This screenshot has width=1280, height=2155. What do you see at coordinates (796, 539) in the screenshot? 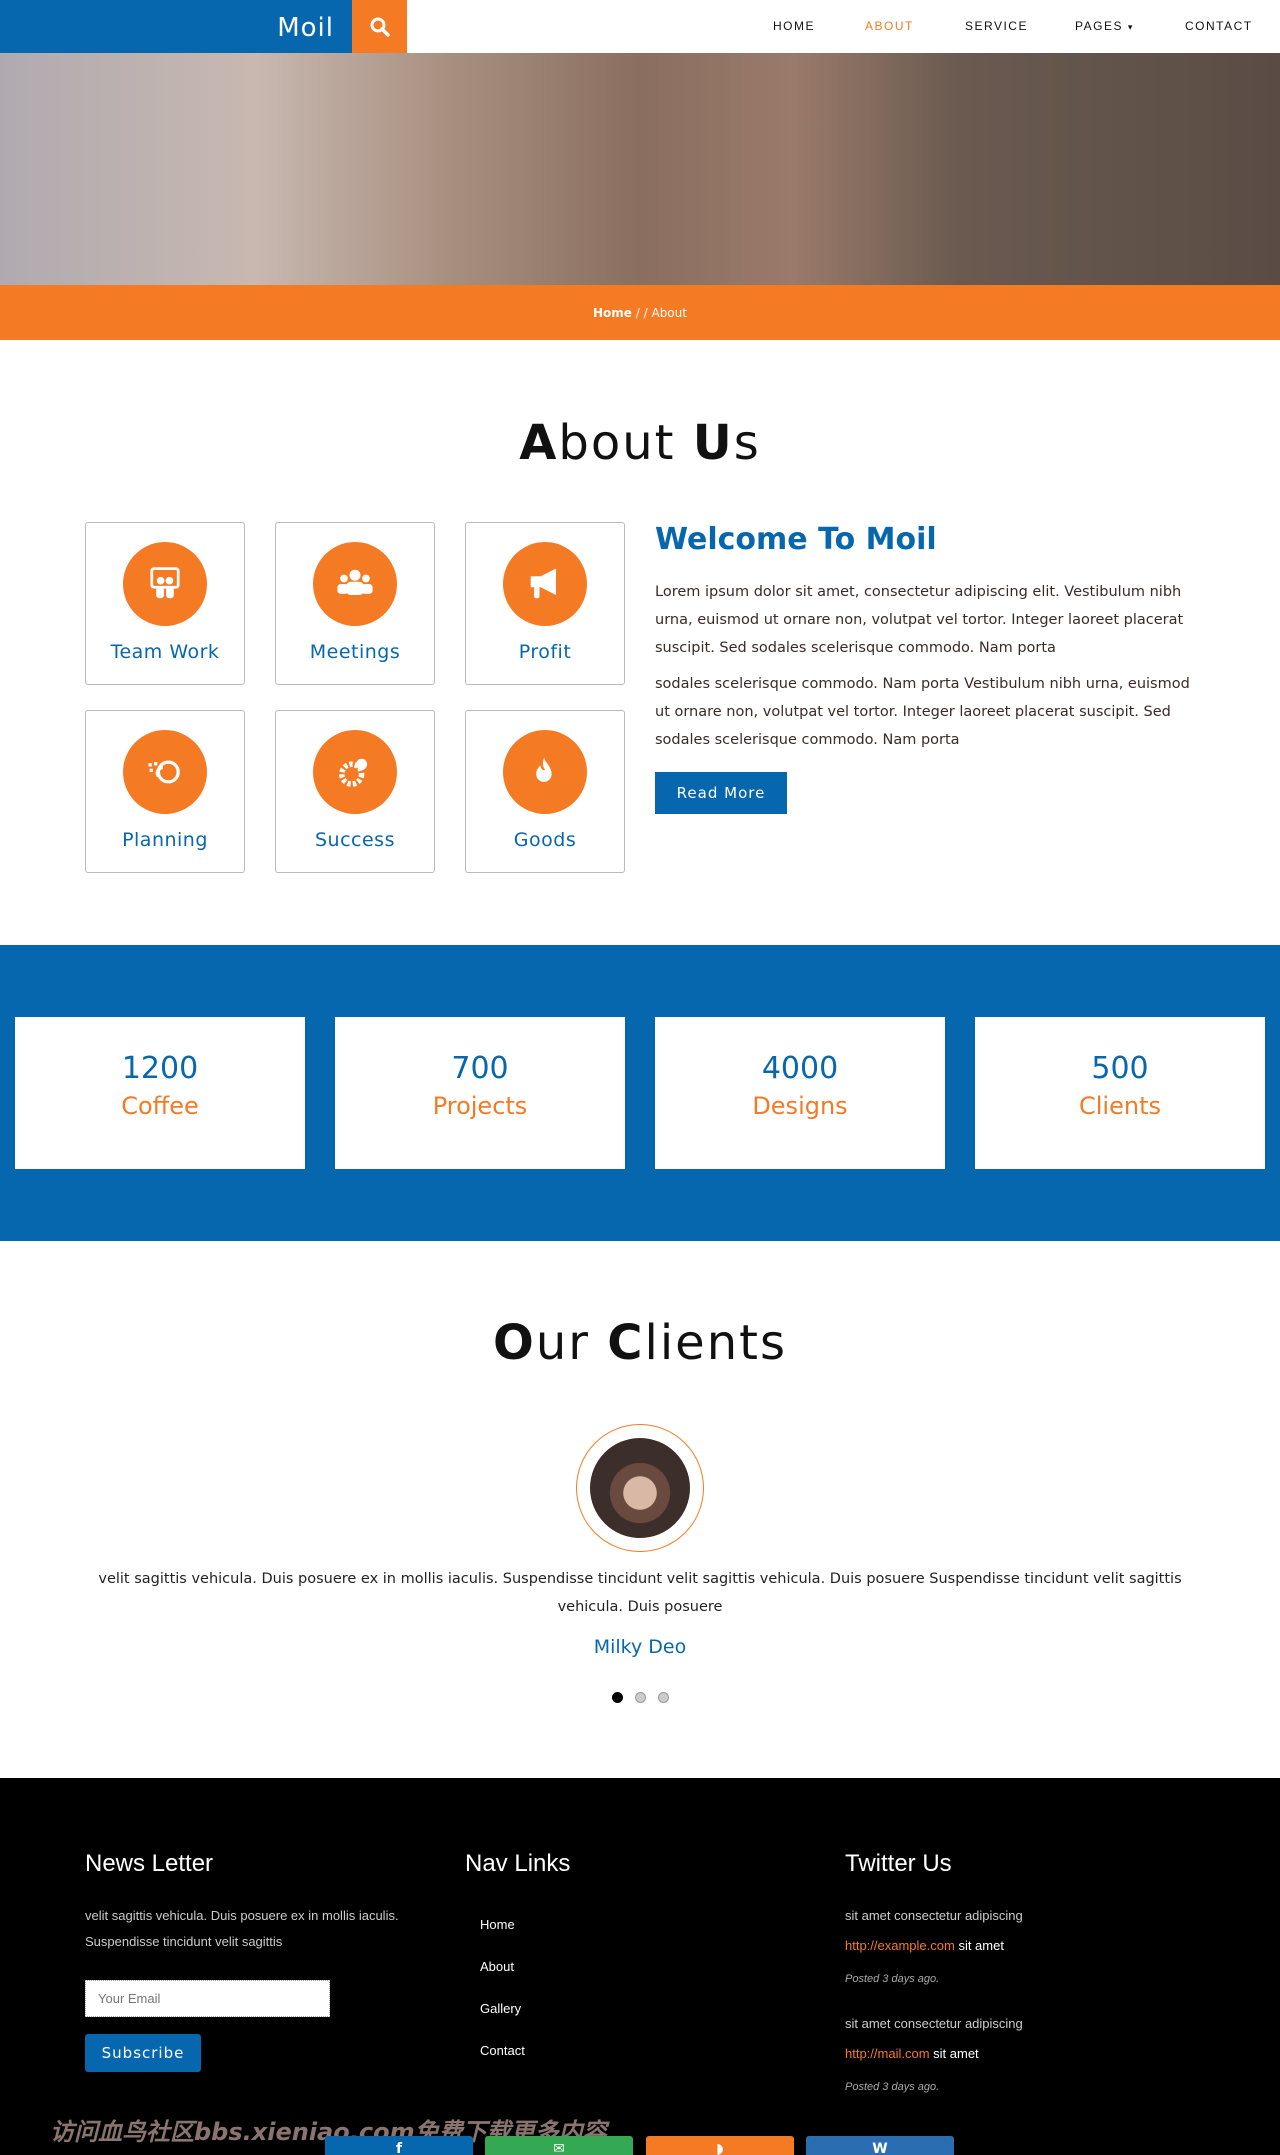
I see `welcome-heading: Welcome To Moil` at bounding box center [796, 539].